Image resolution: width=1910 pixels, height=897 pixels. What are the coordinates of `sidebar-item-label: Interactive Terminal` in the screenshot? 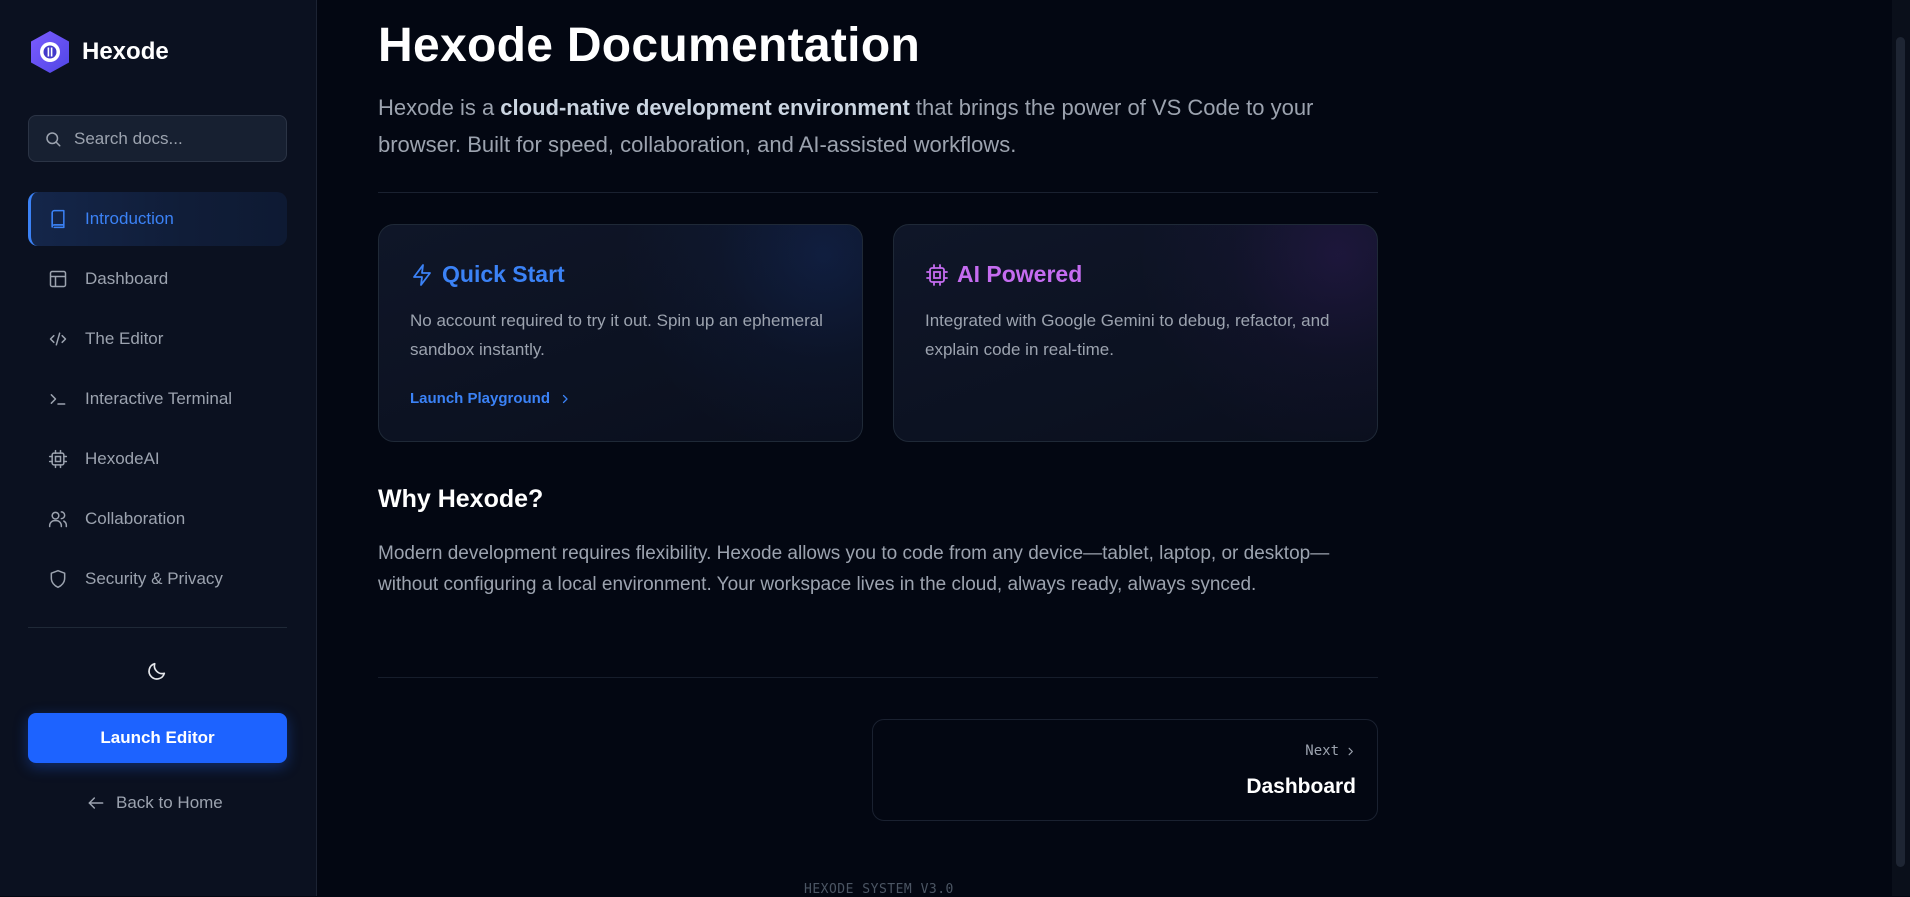 It's located at (159, 398).